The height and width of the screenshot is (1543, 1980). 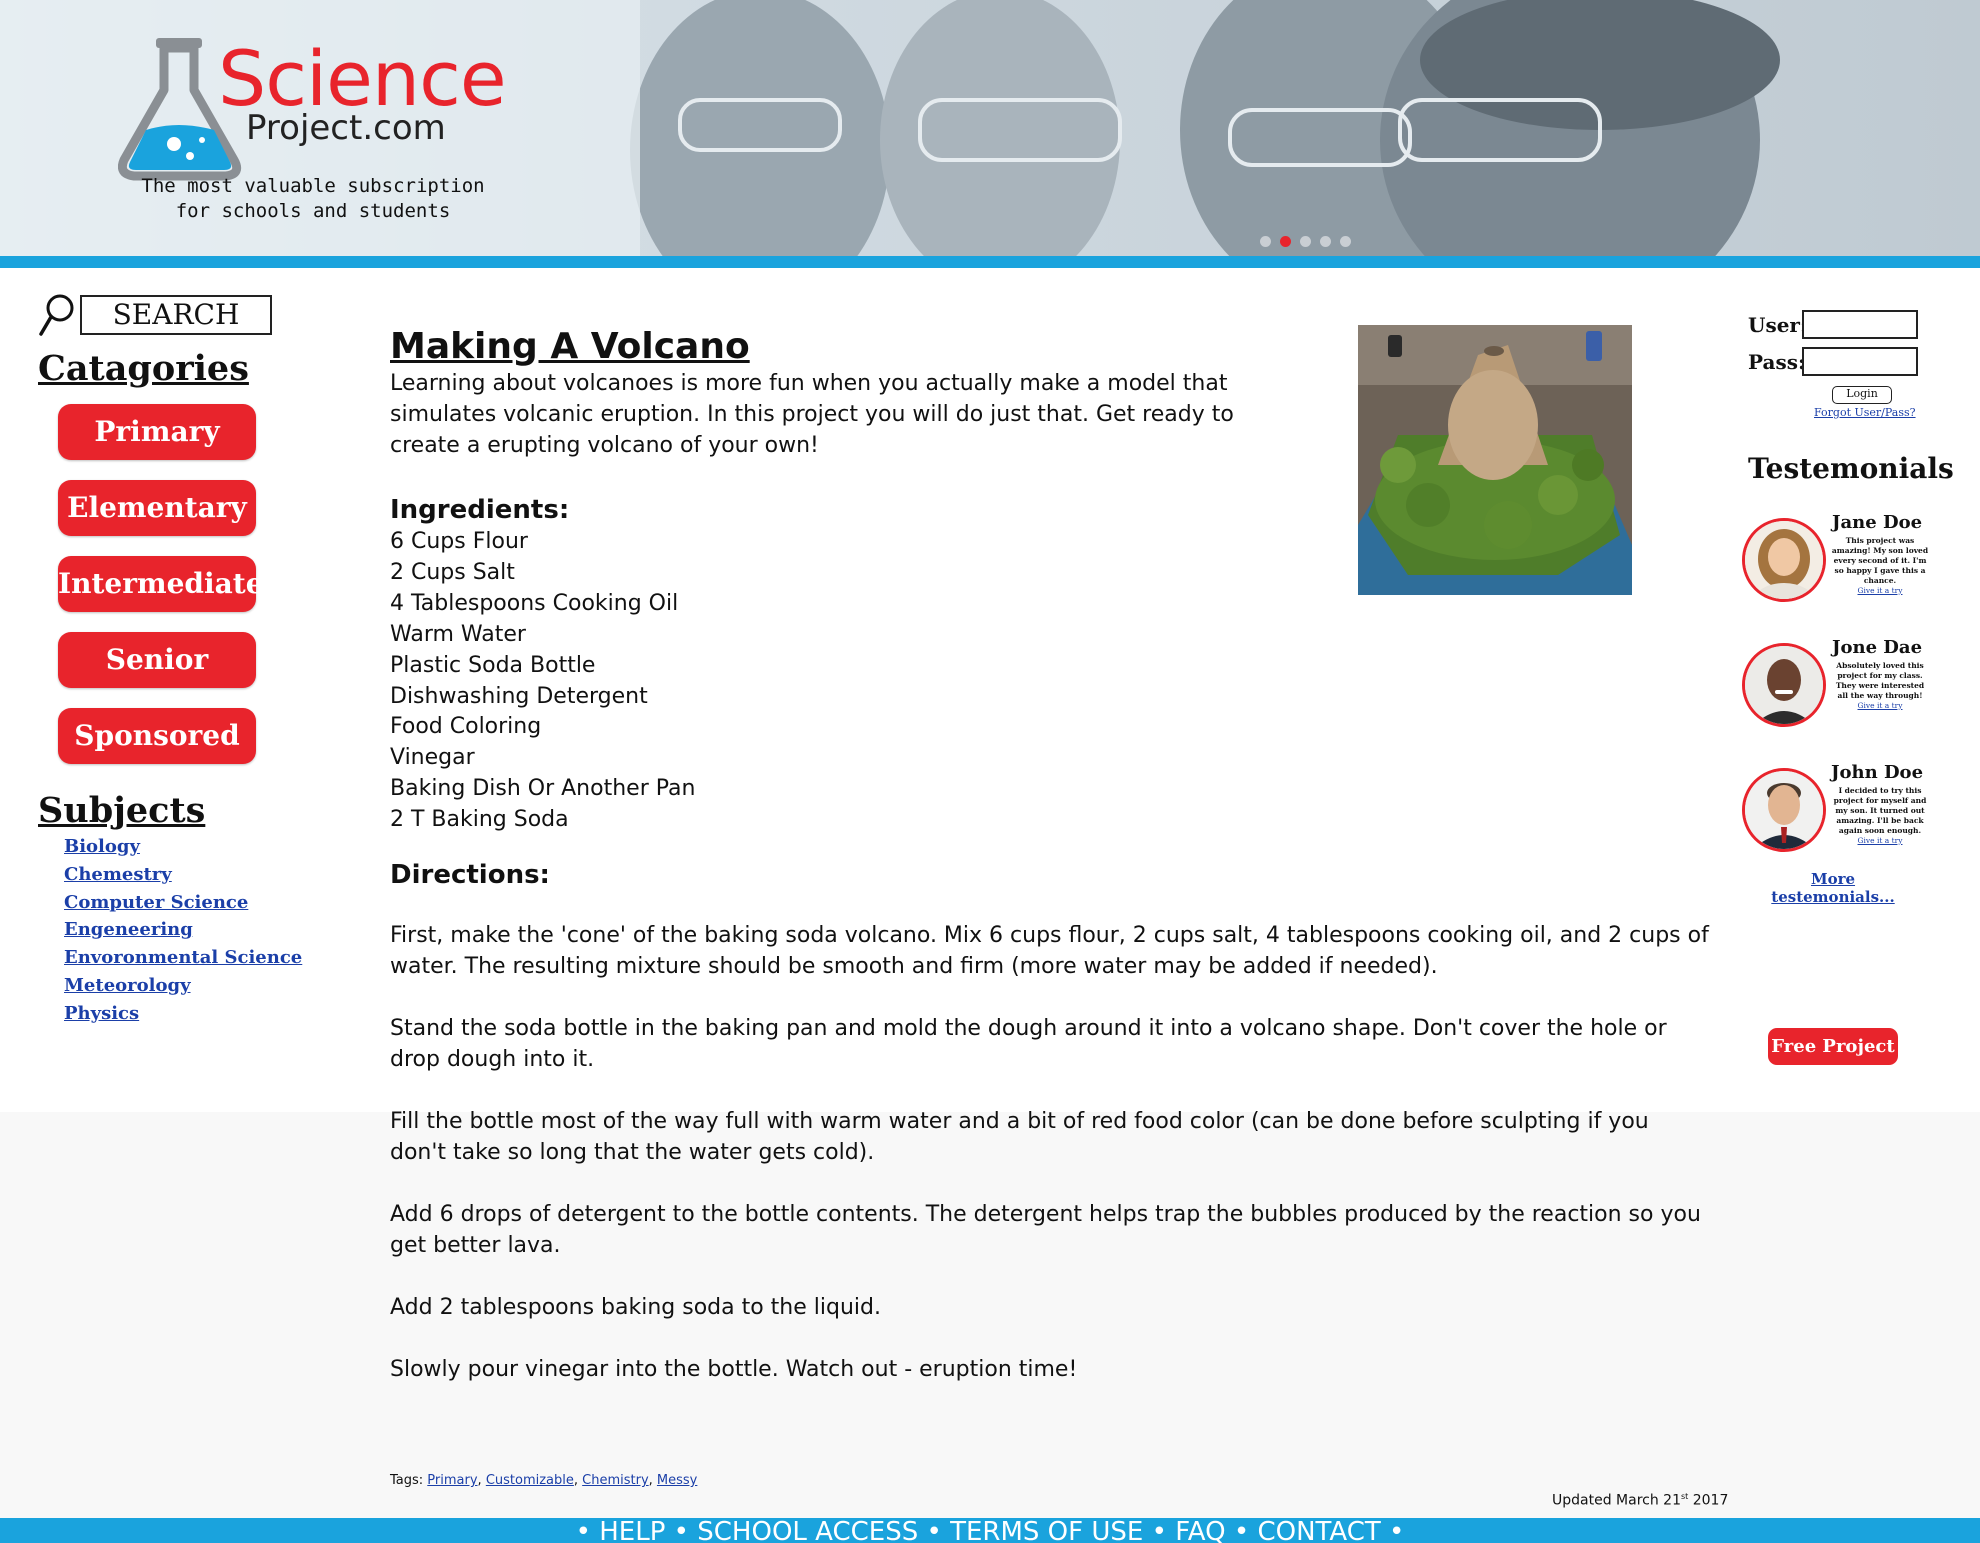 I want to click on carousel-dots, so click(x=1305, y=241).